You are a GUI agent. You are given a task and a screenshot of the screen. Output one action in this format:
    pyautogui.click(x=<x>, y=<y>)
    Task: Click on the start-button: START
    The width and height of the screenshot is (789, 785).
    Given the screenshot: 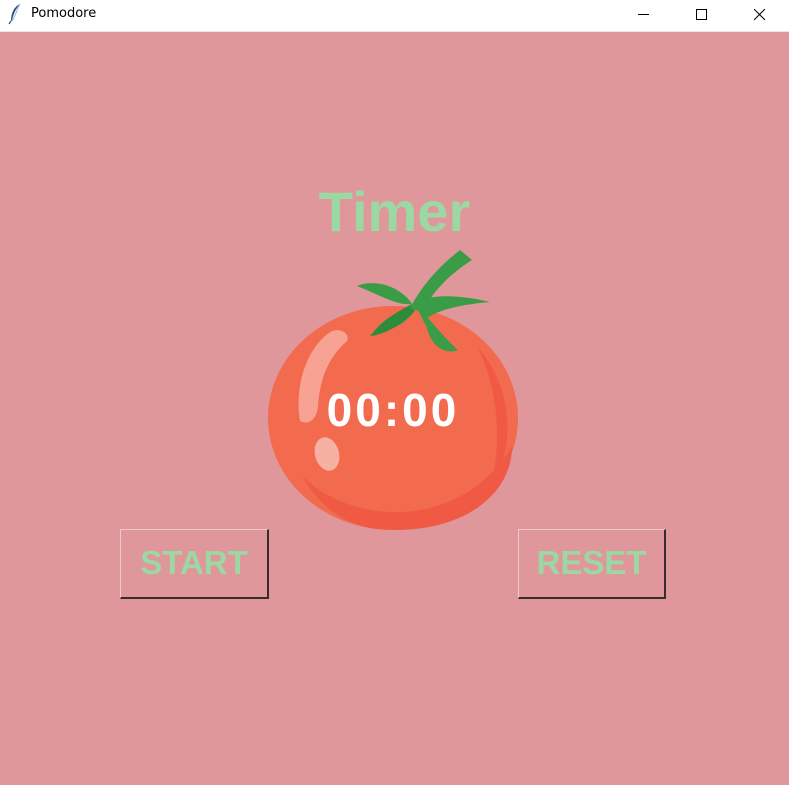 What is the action you would take?
    pyautogui.click(x=194, y=564)
    